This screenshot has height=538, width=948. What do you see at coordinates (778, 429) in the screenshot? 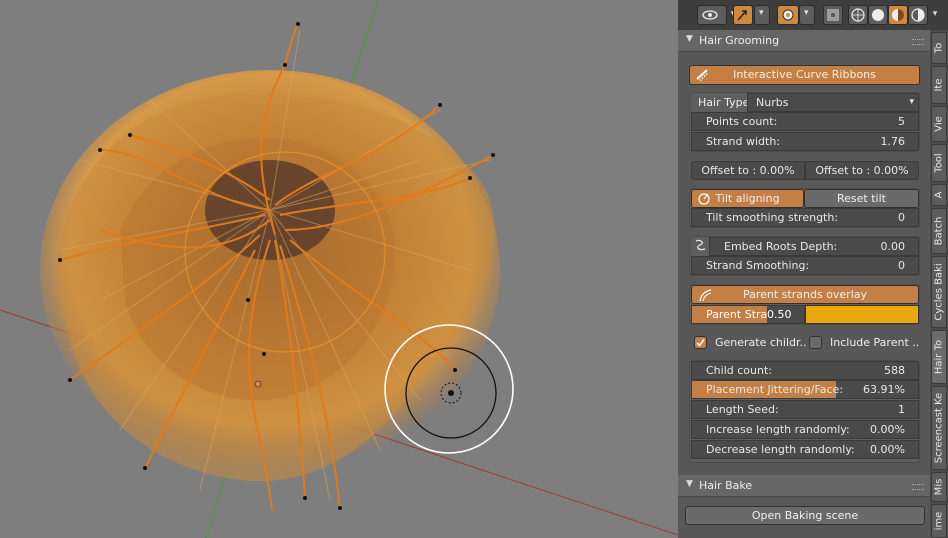
I see `increase-length-label: Increase length randomly:` at bounding box center [778, 429].